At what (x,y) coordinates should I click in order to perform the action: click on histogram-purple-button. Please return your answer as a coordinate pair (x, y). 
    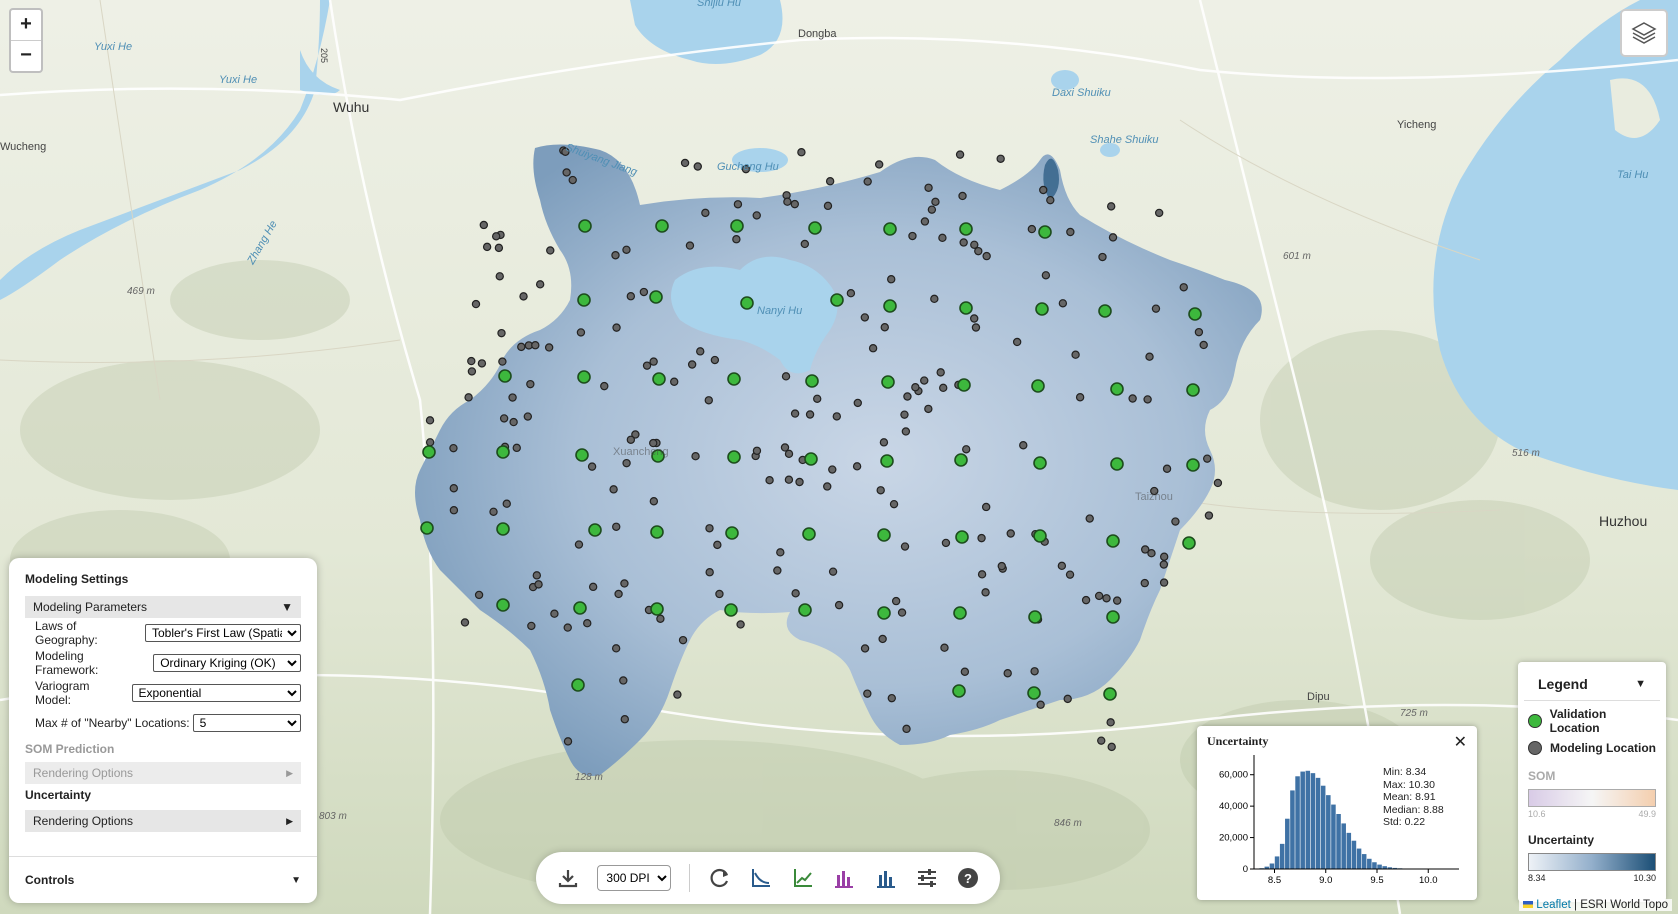
    Looking at the image, I should click on (843, 878).